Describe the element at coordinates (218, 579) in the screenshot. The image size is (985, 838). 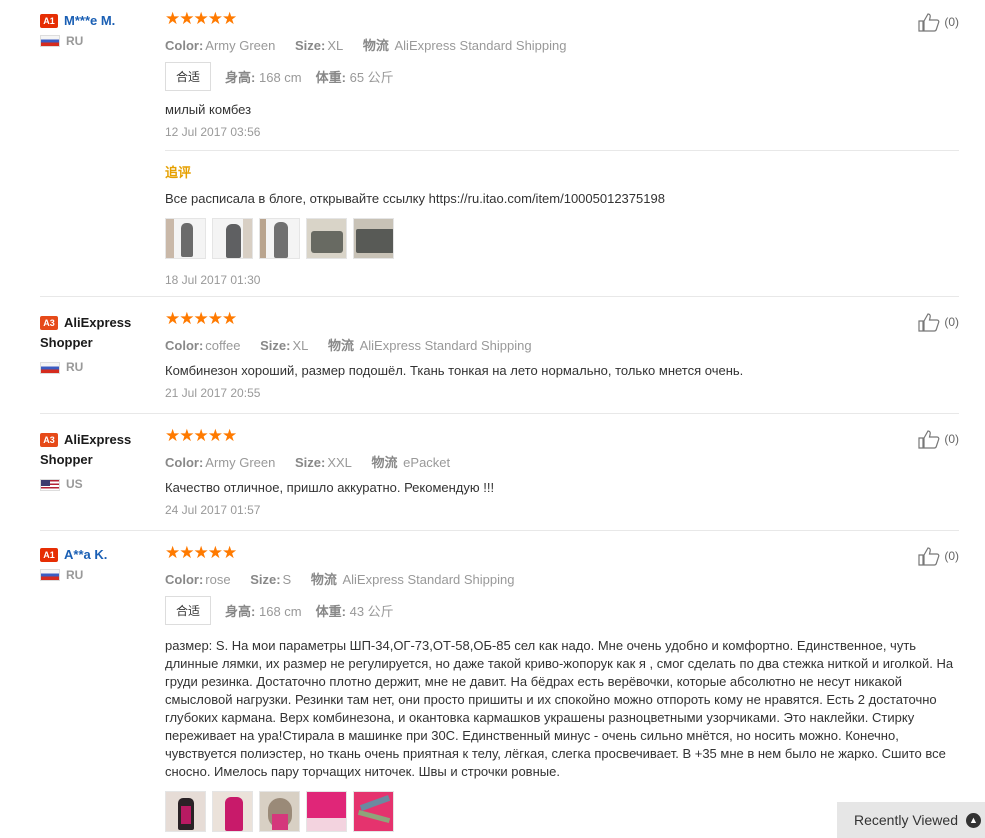
I see `color-value: rose` at that location.